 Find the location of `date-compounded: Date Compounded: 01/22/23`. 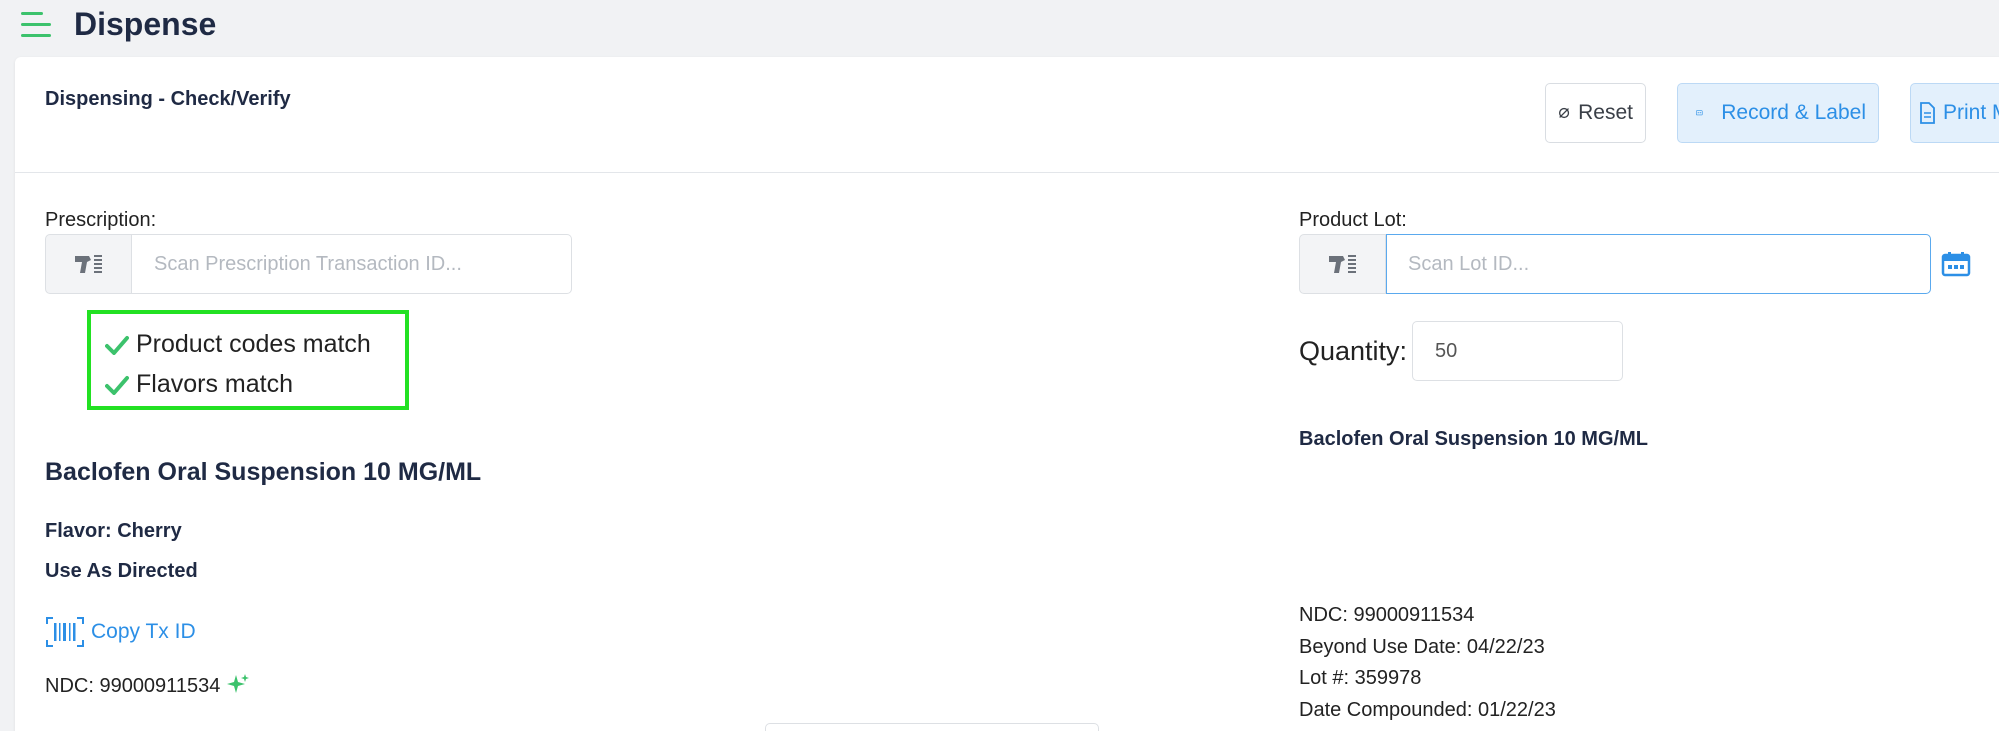

date-compounded: Date Compounded: 01/22/23 is located at coordinates (1427, 710).